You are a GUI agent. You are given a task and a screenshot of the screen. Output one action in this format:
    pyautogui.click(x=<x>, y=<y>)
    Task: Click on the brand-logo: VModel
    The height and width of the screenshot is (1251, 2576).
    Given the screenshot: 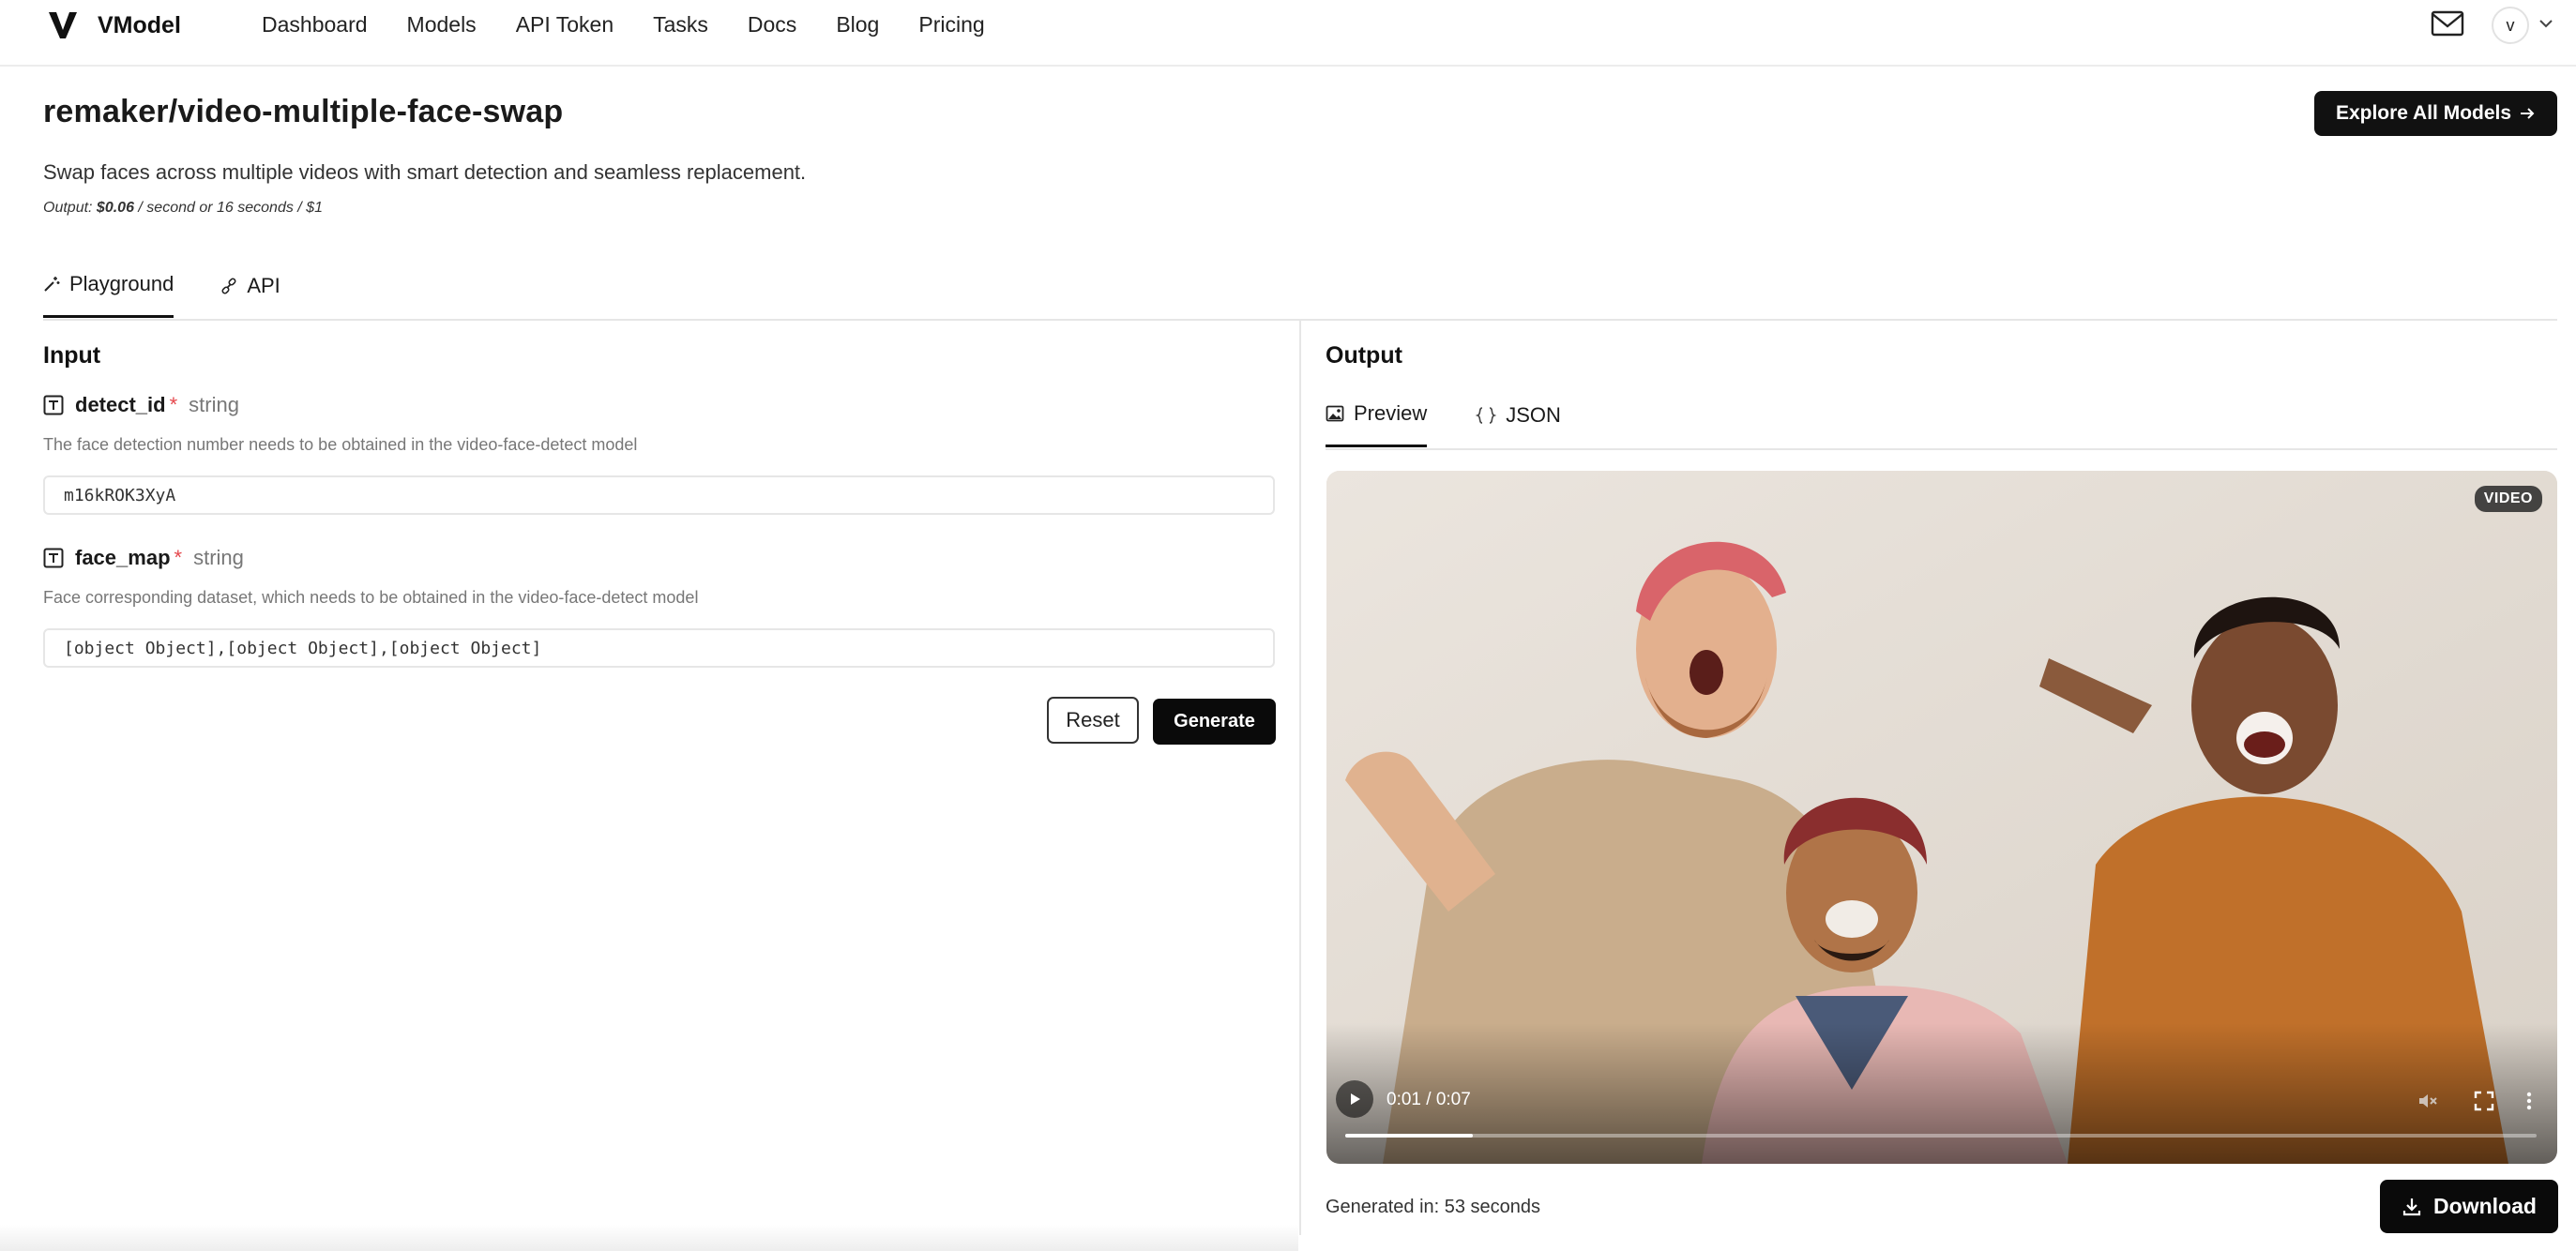 What is the action you would take?
    pyautogui.click(x=114, y=25)
    